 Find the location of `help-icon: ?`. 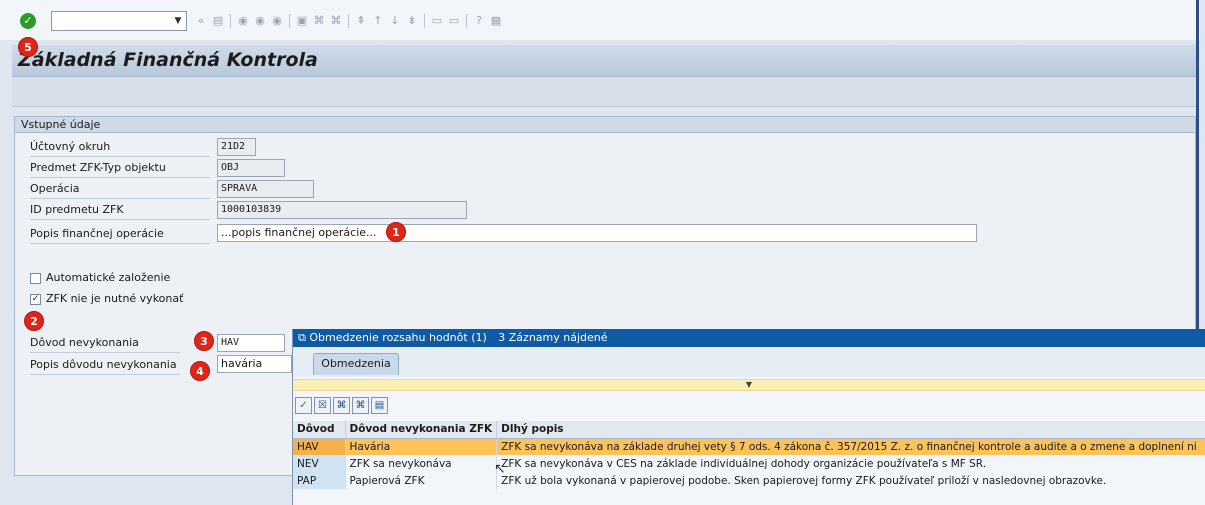

help-icon: ? is located at coordinates (479, 21).